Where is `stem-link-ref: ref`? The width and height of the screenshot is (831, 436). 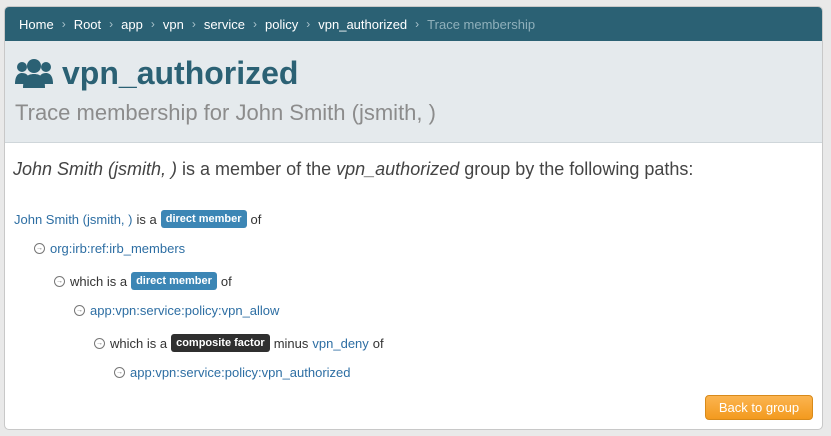 stem-link-ref: ref is located at coordinates (98, 248).